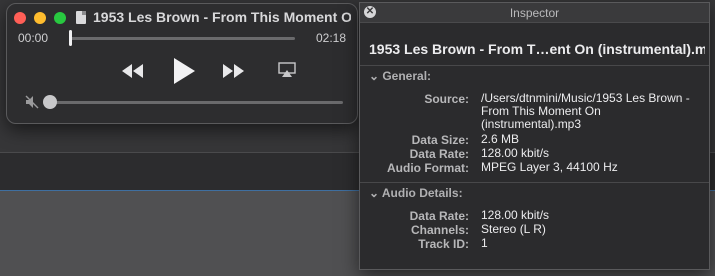 The image size is (715, 276). What do you see at coordinates (534, 13) in the screenshot?
I see `inspector-title: Inspector` at bounding box center [534, 13].